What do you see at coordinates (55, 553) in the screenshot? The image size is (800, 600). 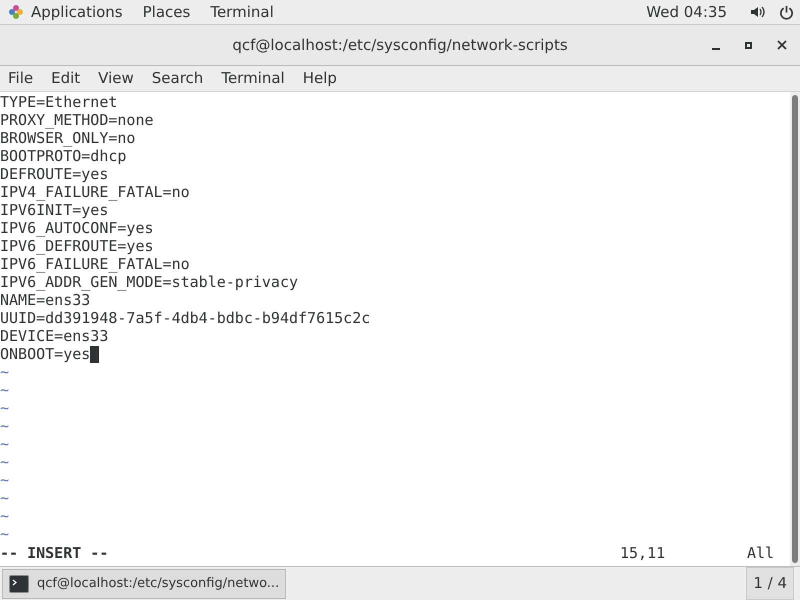 I see `mode-indicator: -- INSERT --` at bounding box center [55, 553].